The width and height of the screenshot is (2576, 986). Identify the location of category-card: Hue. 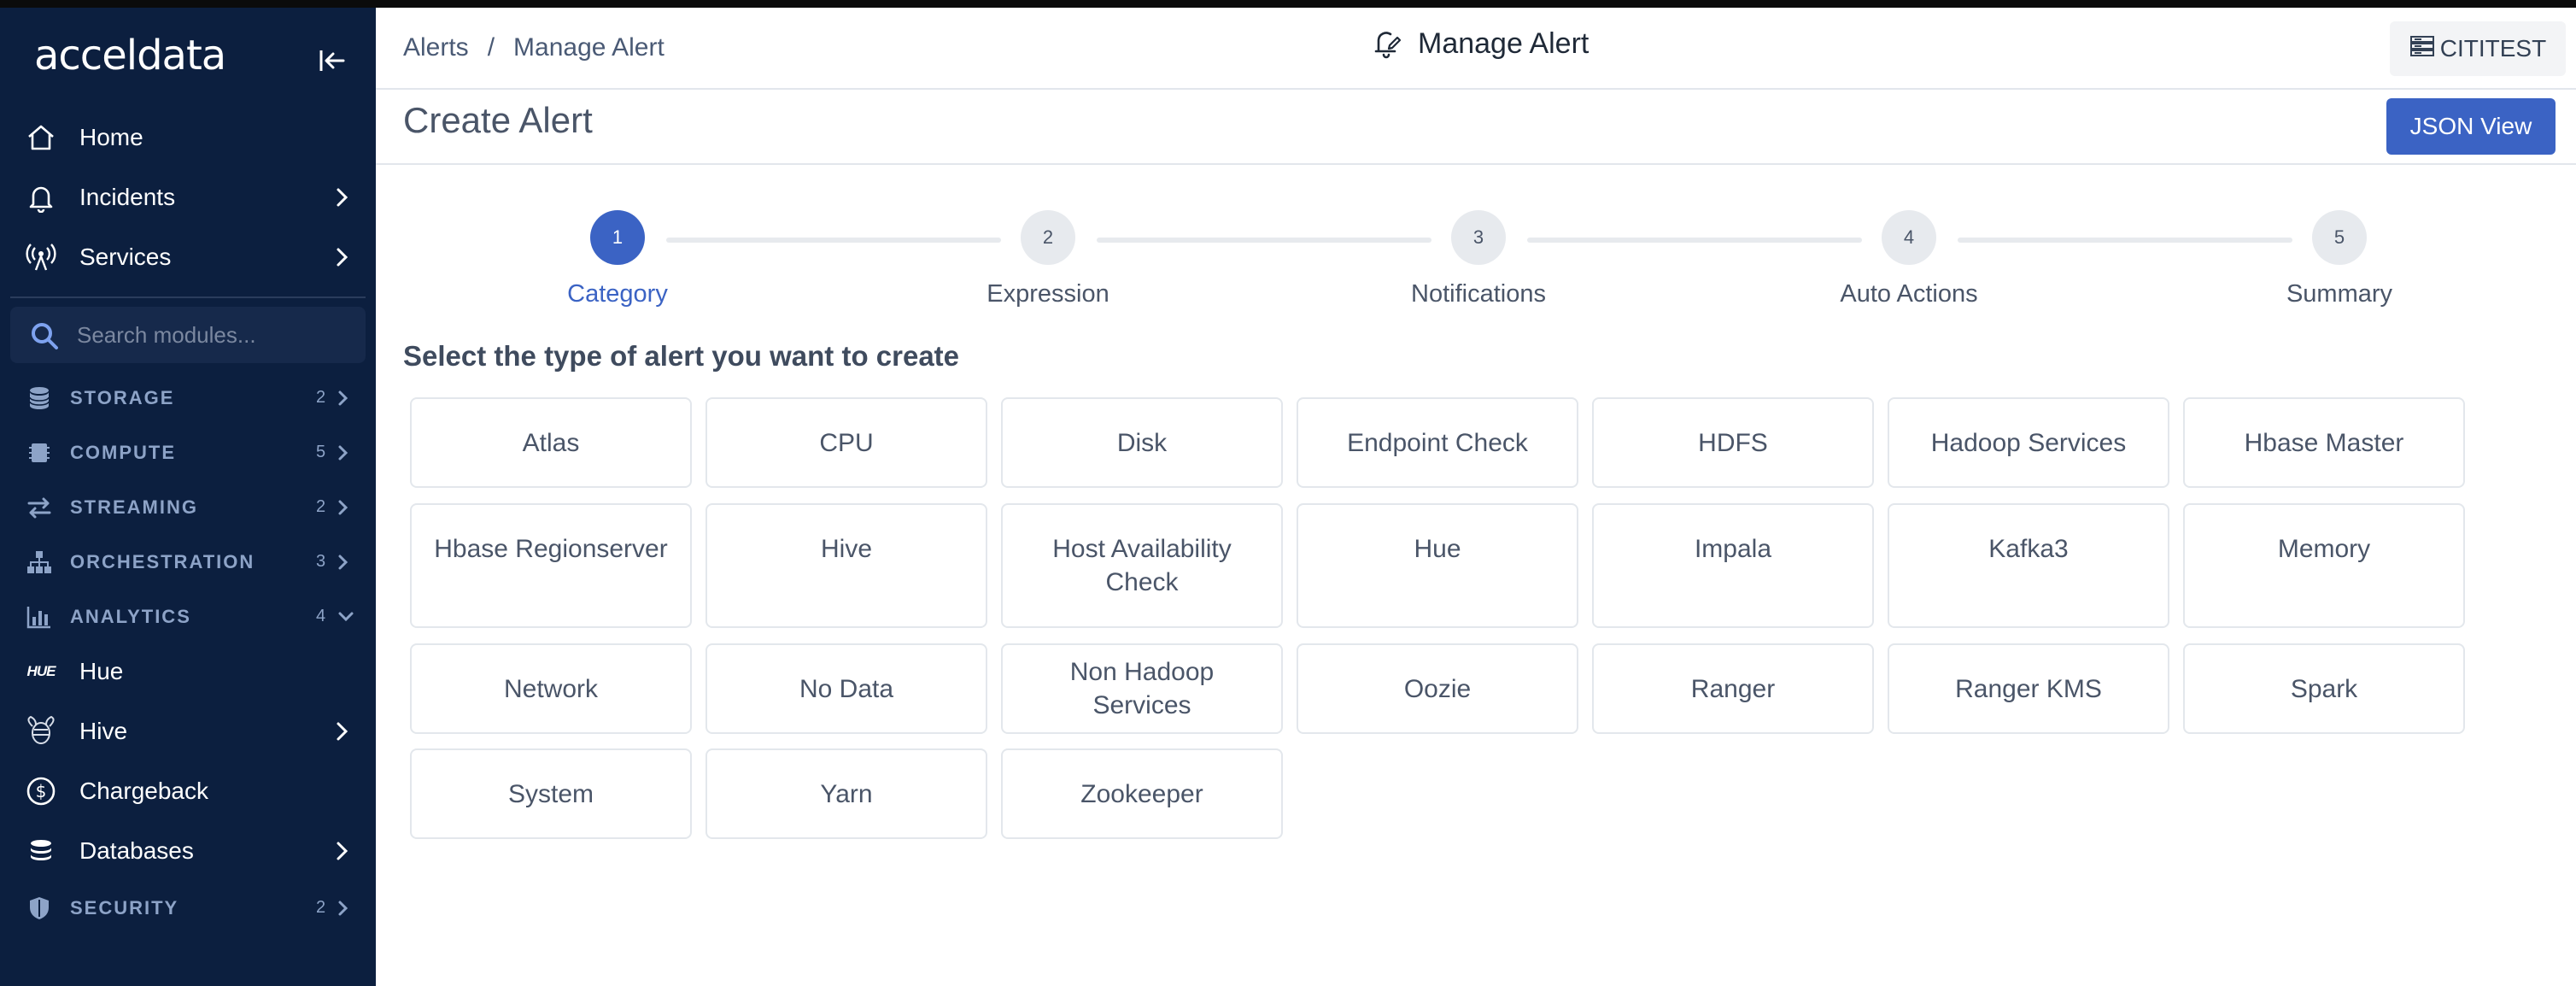
(1437, 565).